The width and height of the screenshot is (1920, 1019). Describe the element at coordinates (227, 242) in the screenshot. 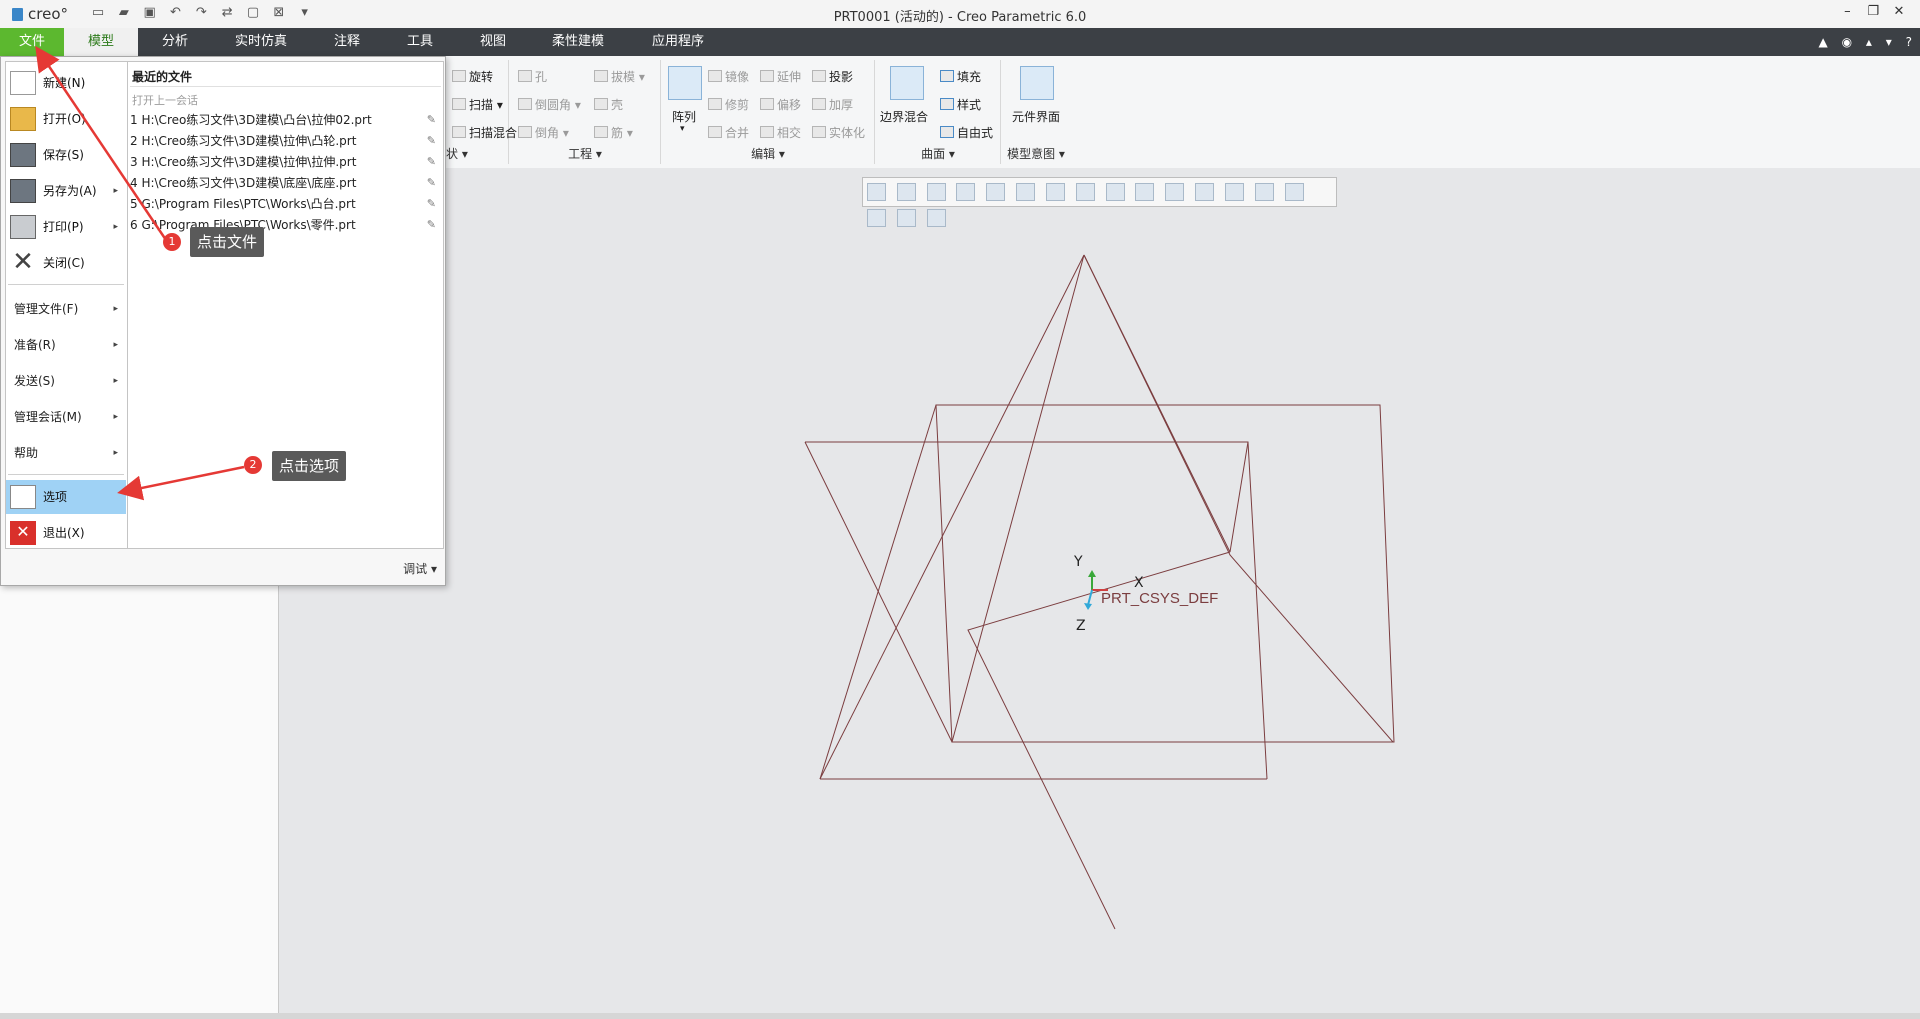

I see `callout-click-file: 点击文件` at that location.